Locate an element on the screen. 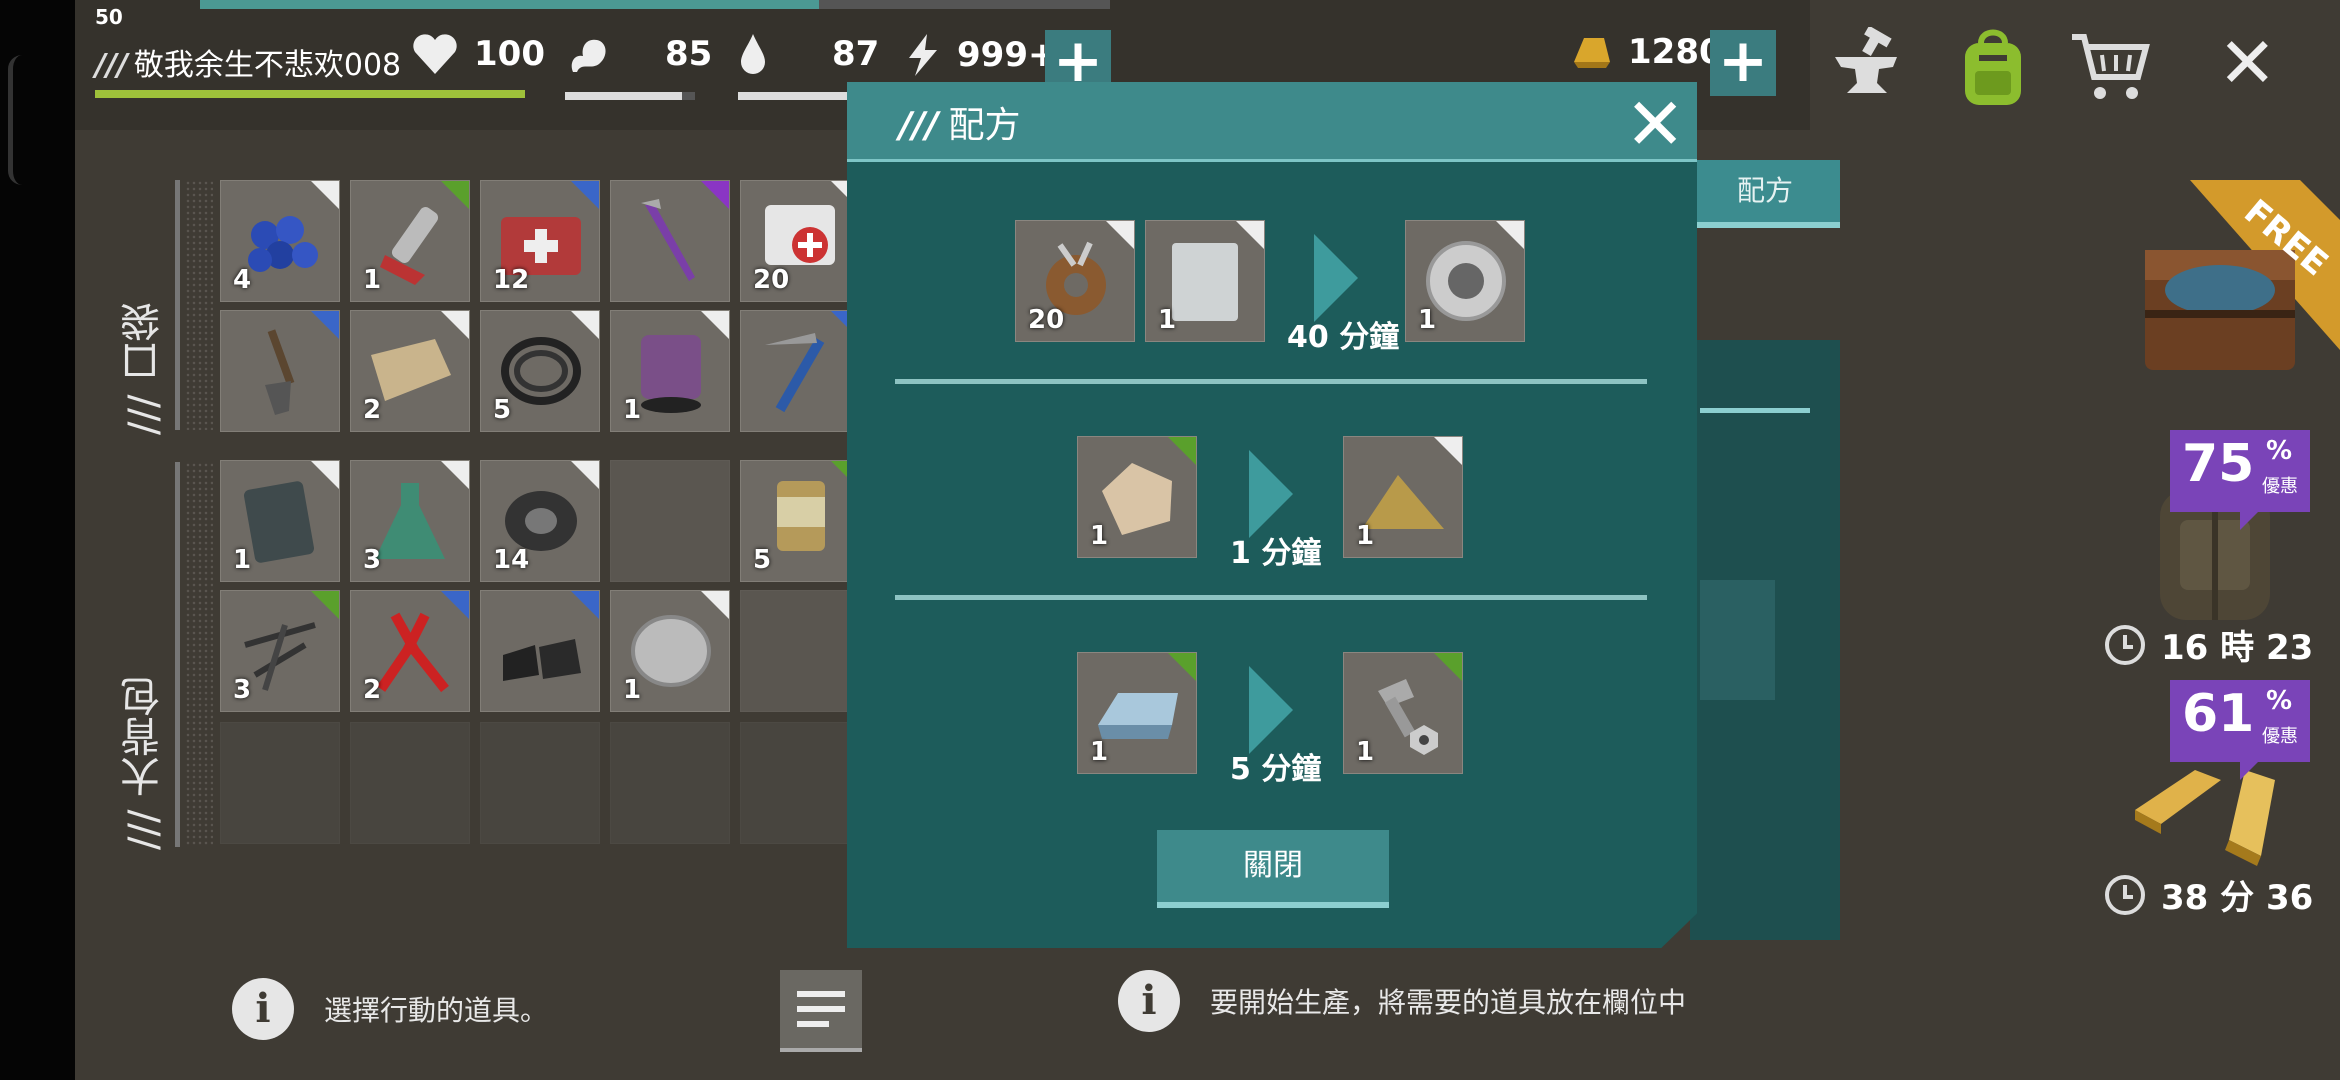  backpack-icon is located at coordinates (1993, 67).